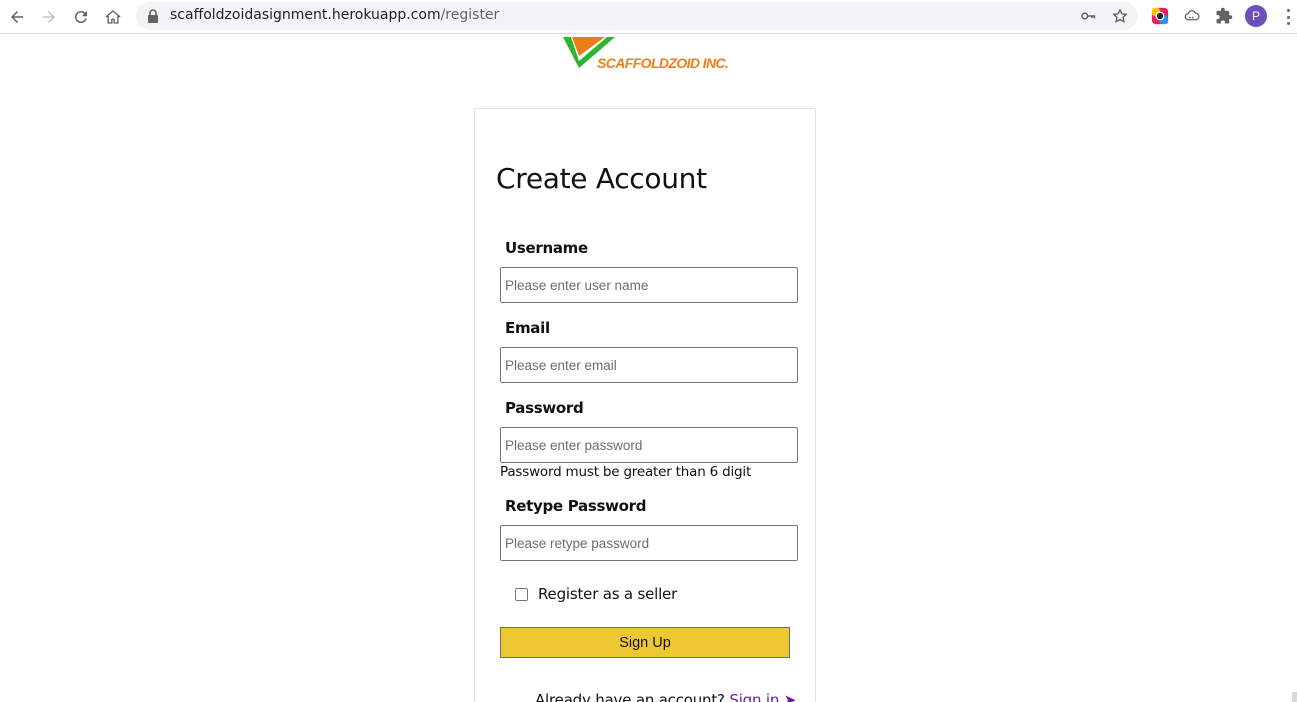 This screenshot has width=1297, height=702. I want to click on key-icon, so click(1088, 16).